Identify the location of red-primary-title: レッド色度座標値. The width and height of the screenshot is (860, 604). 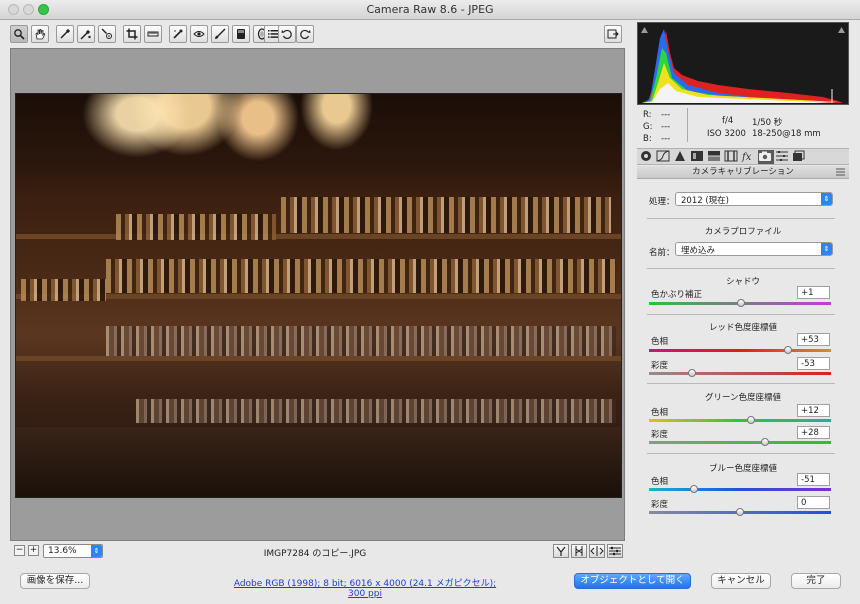
(742, 328).